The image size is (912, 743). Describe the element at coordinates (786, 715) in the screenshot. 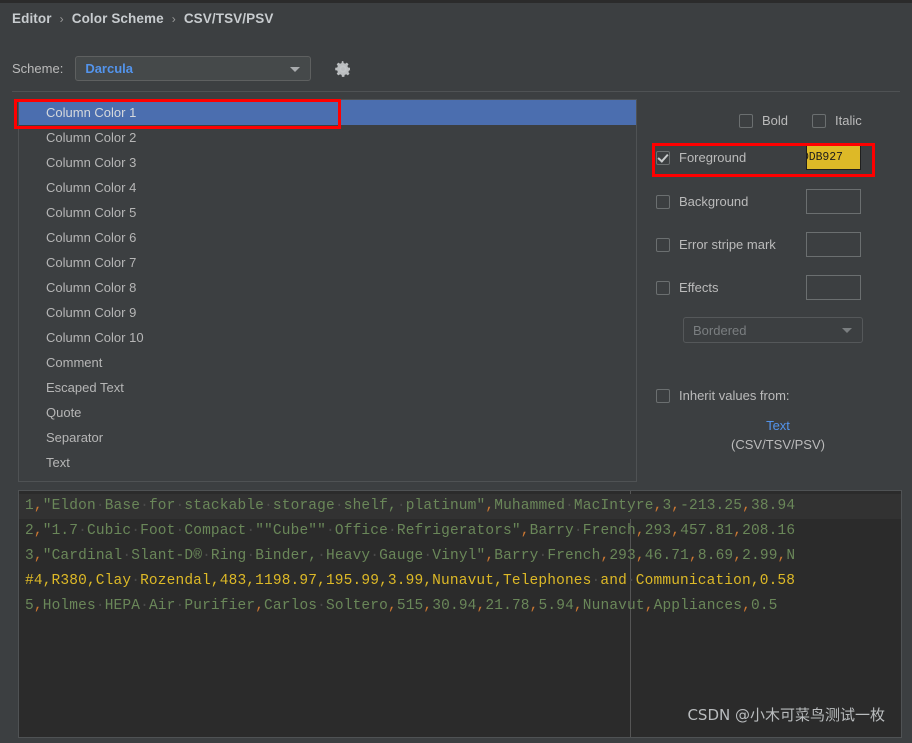

I see `watermark-text: CSDN @小木可菜鸟测试一枚` at that location.